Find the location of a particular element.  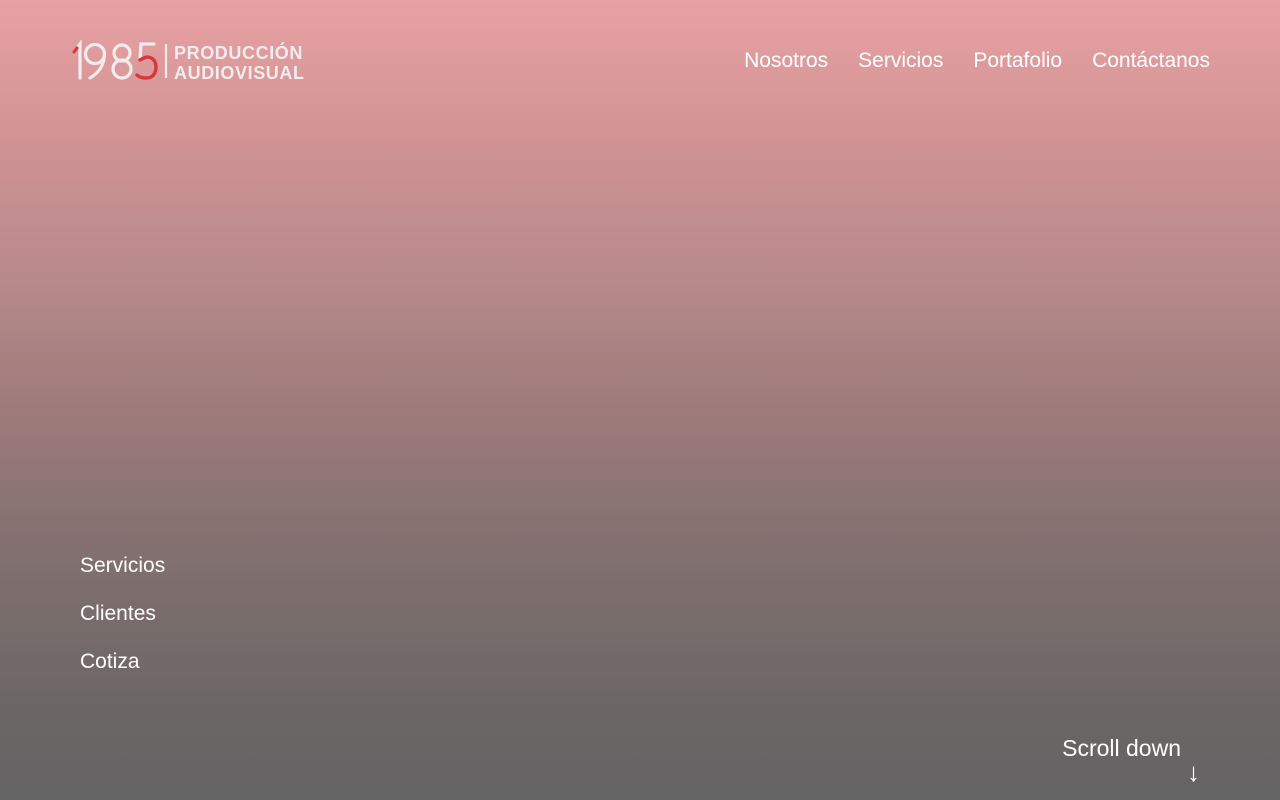

nav-item-nosotros: Nosotros is located at coordinates (786, 61).